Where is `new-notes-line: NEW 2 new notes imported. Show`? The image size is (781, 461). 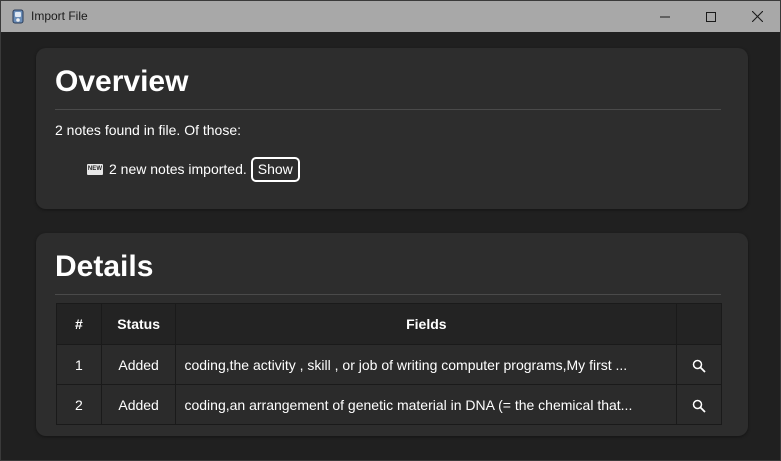 new-notes-line: NEW 2 new notes imported. Show is located at coordinates (193, 169).